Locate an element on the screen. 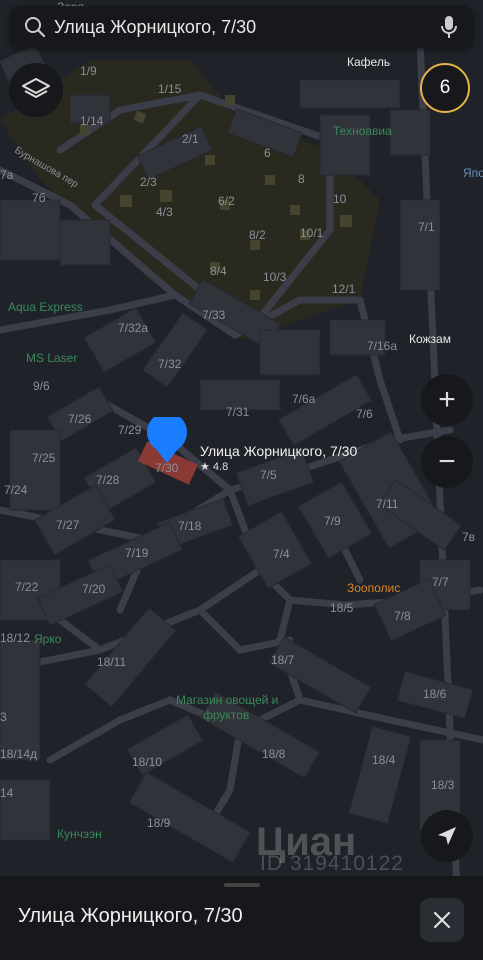 The width and height of the screenshot is (483, 960). building-label: 7/26 is located at coordinates (80, 419).